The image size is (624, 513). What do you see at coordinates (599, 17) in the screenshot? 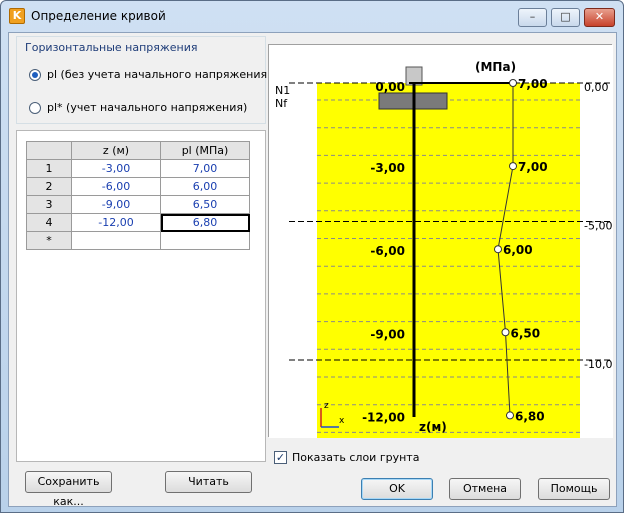
I see `close-button: ✕` at bounding box center [599, 17].